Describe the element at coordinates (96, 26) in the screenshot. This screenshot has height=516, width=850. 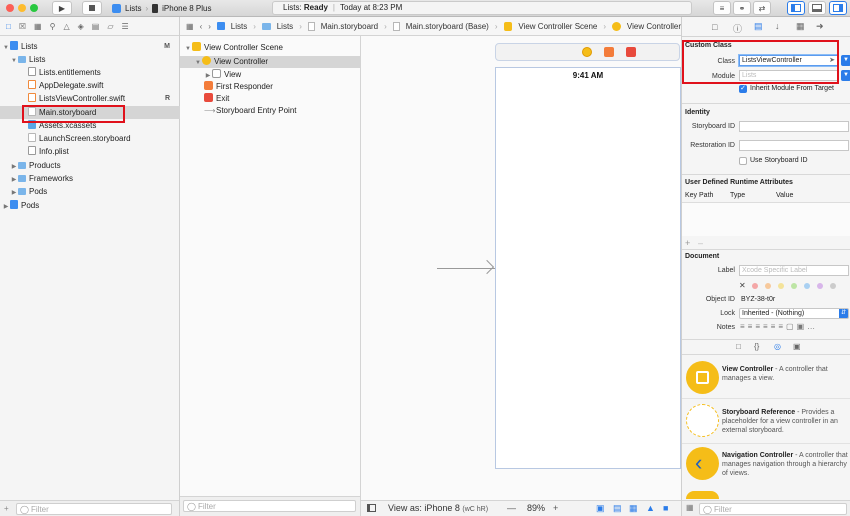
I see `debug-icon: ▤` at that location.